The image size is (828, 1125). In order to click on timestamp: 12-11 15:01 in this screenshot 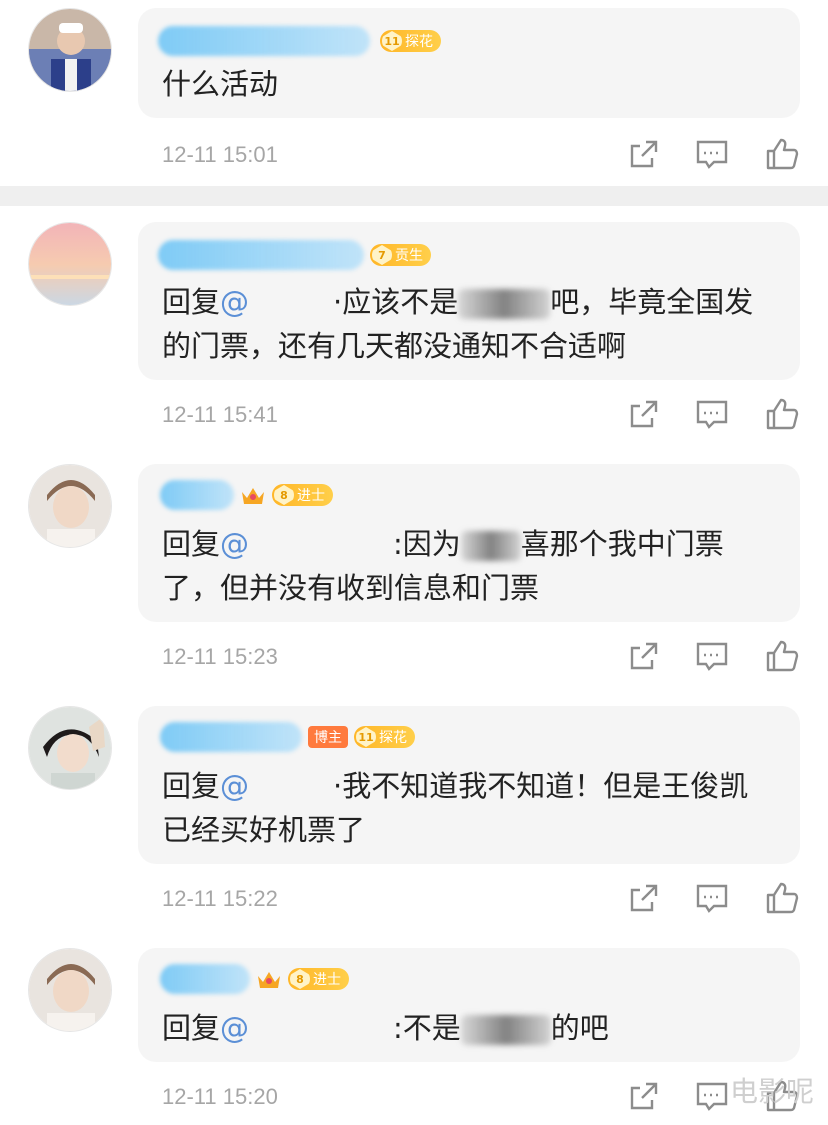, I will do `click(220, 154)`.